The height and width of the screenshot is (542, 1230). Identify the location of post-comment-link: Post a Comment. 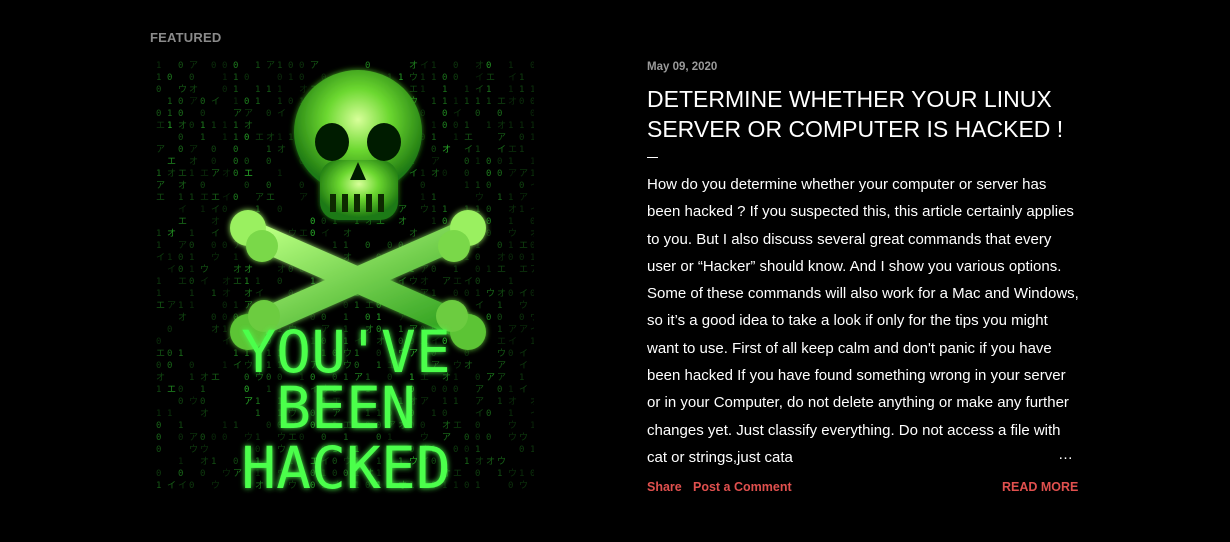
(742, 487).